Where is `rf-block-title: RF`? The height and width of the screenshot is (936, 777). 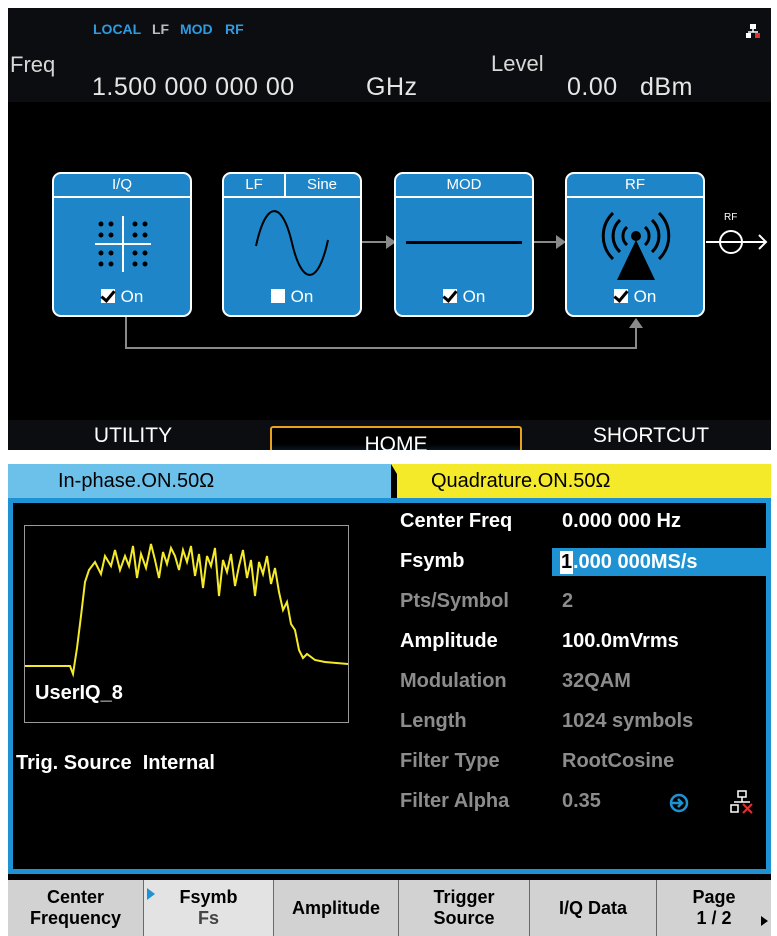 rf-block-title: RF is located at coordinates (635, 186).